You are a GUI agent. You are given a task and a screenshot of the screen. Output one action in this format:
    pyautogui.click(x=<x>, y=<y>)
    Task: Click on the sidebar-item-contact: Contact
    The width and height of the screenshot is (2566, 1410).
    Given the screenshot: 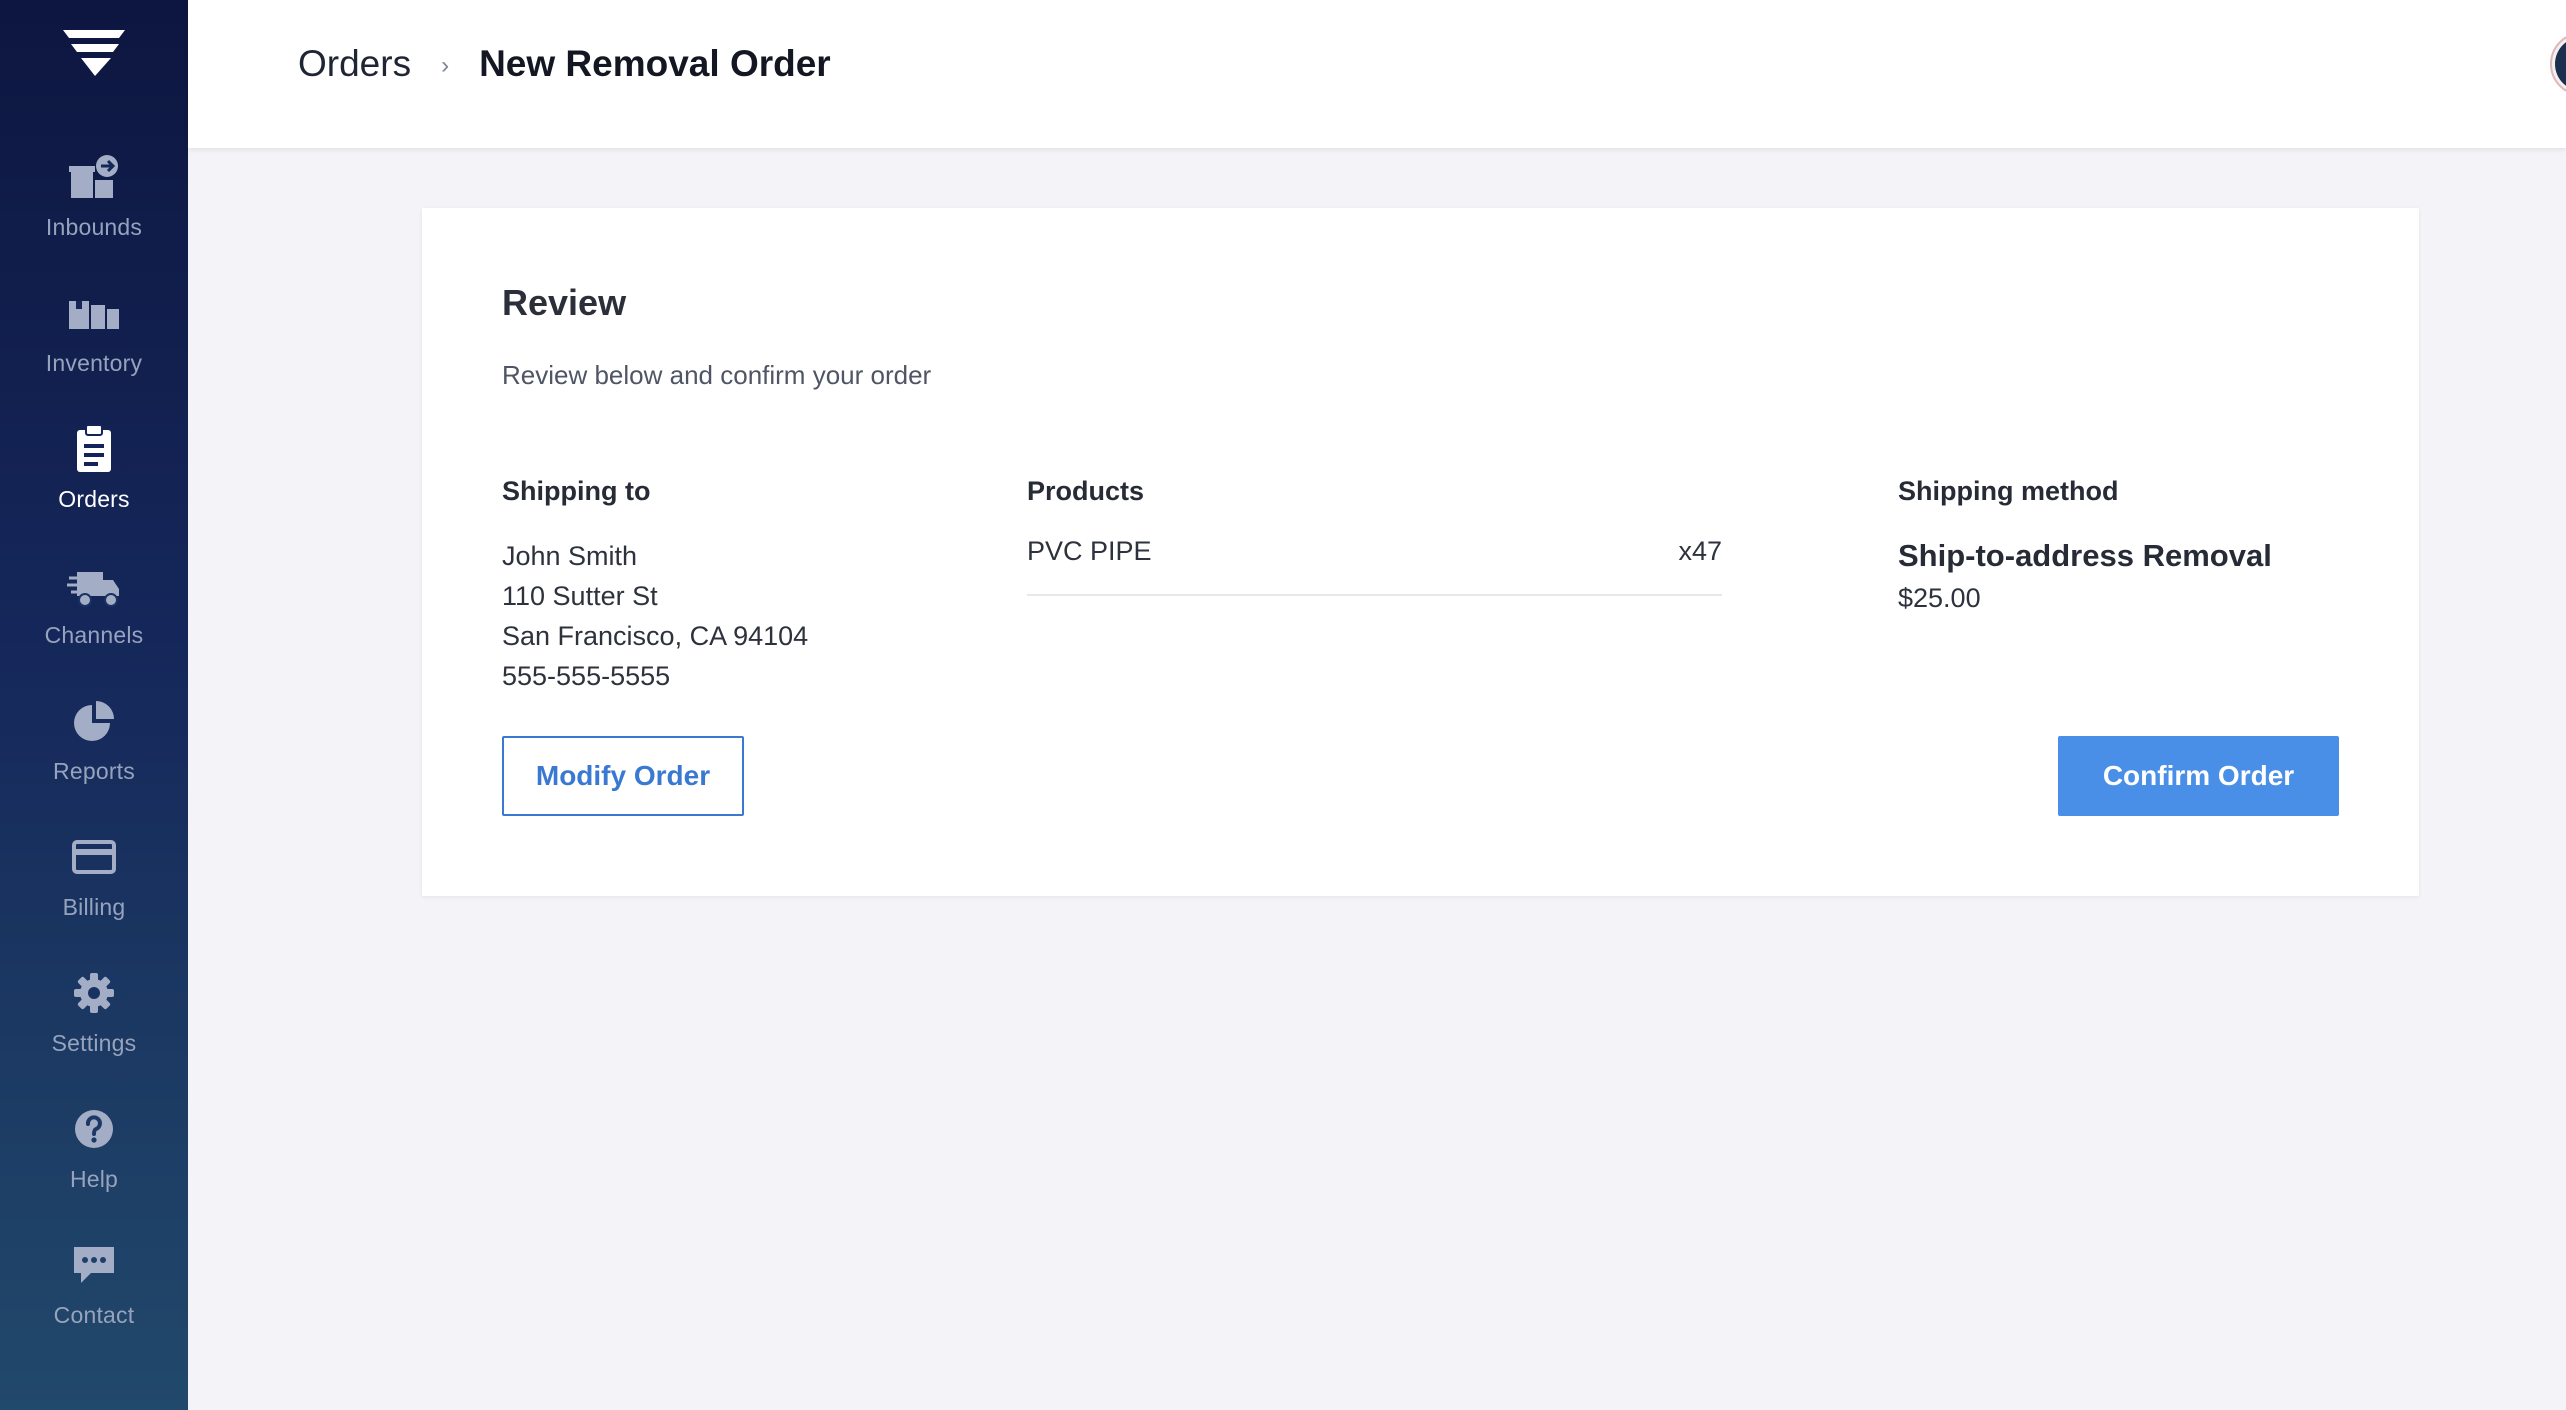 What is the action you would take?
    pyautogui.click(x=94, y=1288)
    